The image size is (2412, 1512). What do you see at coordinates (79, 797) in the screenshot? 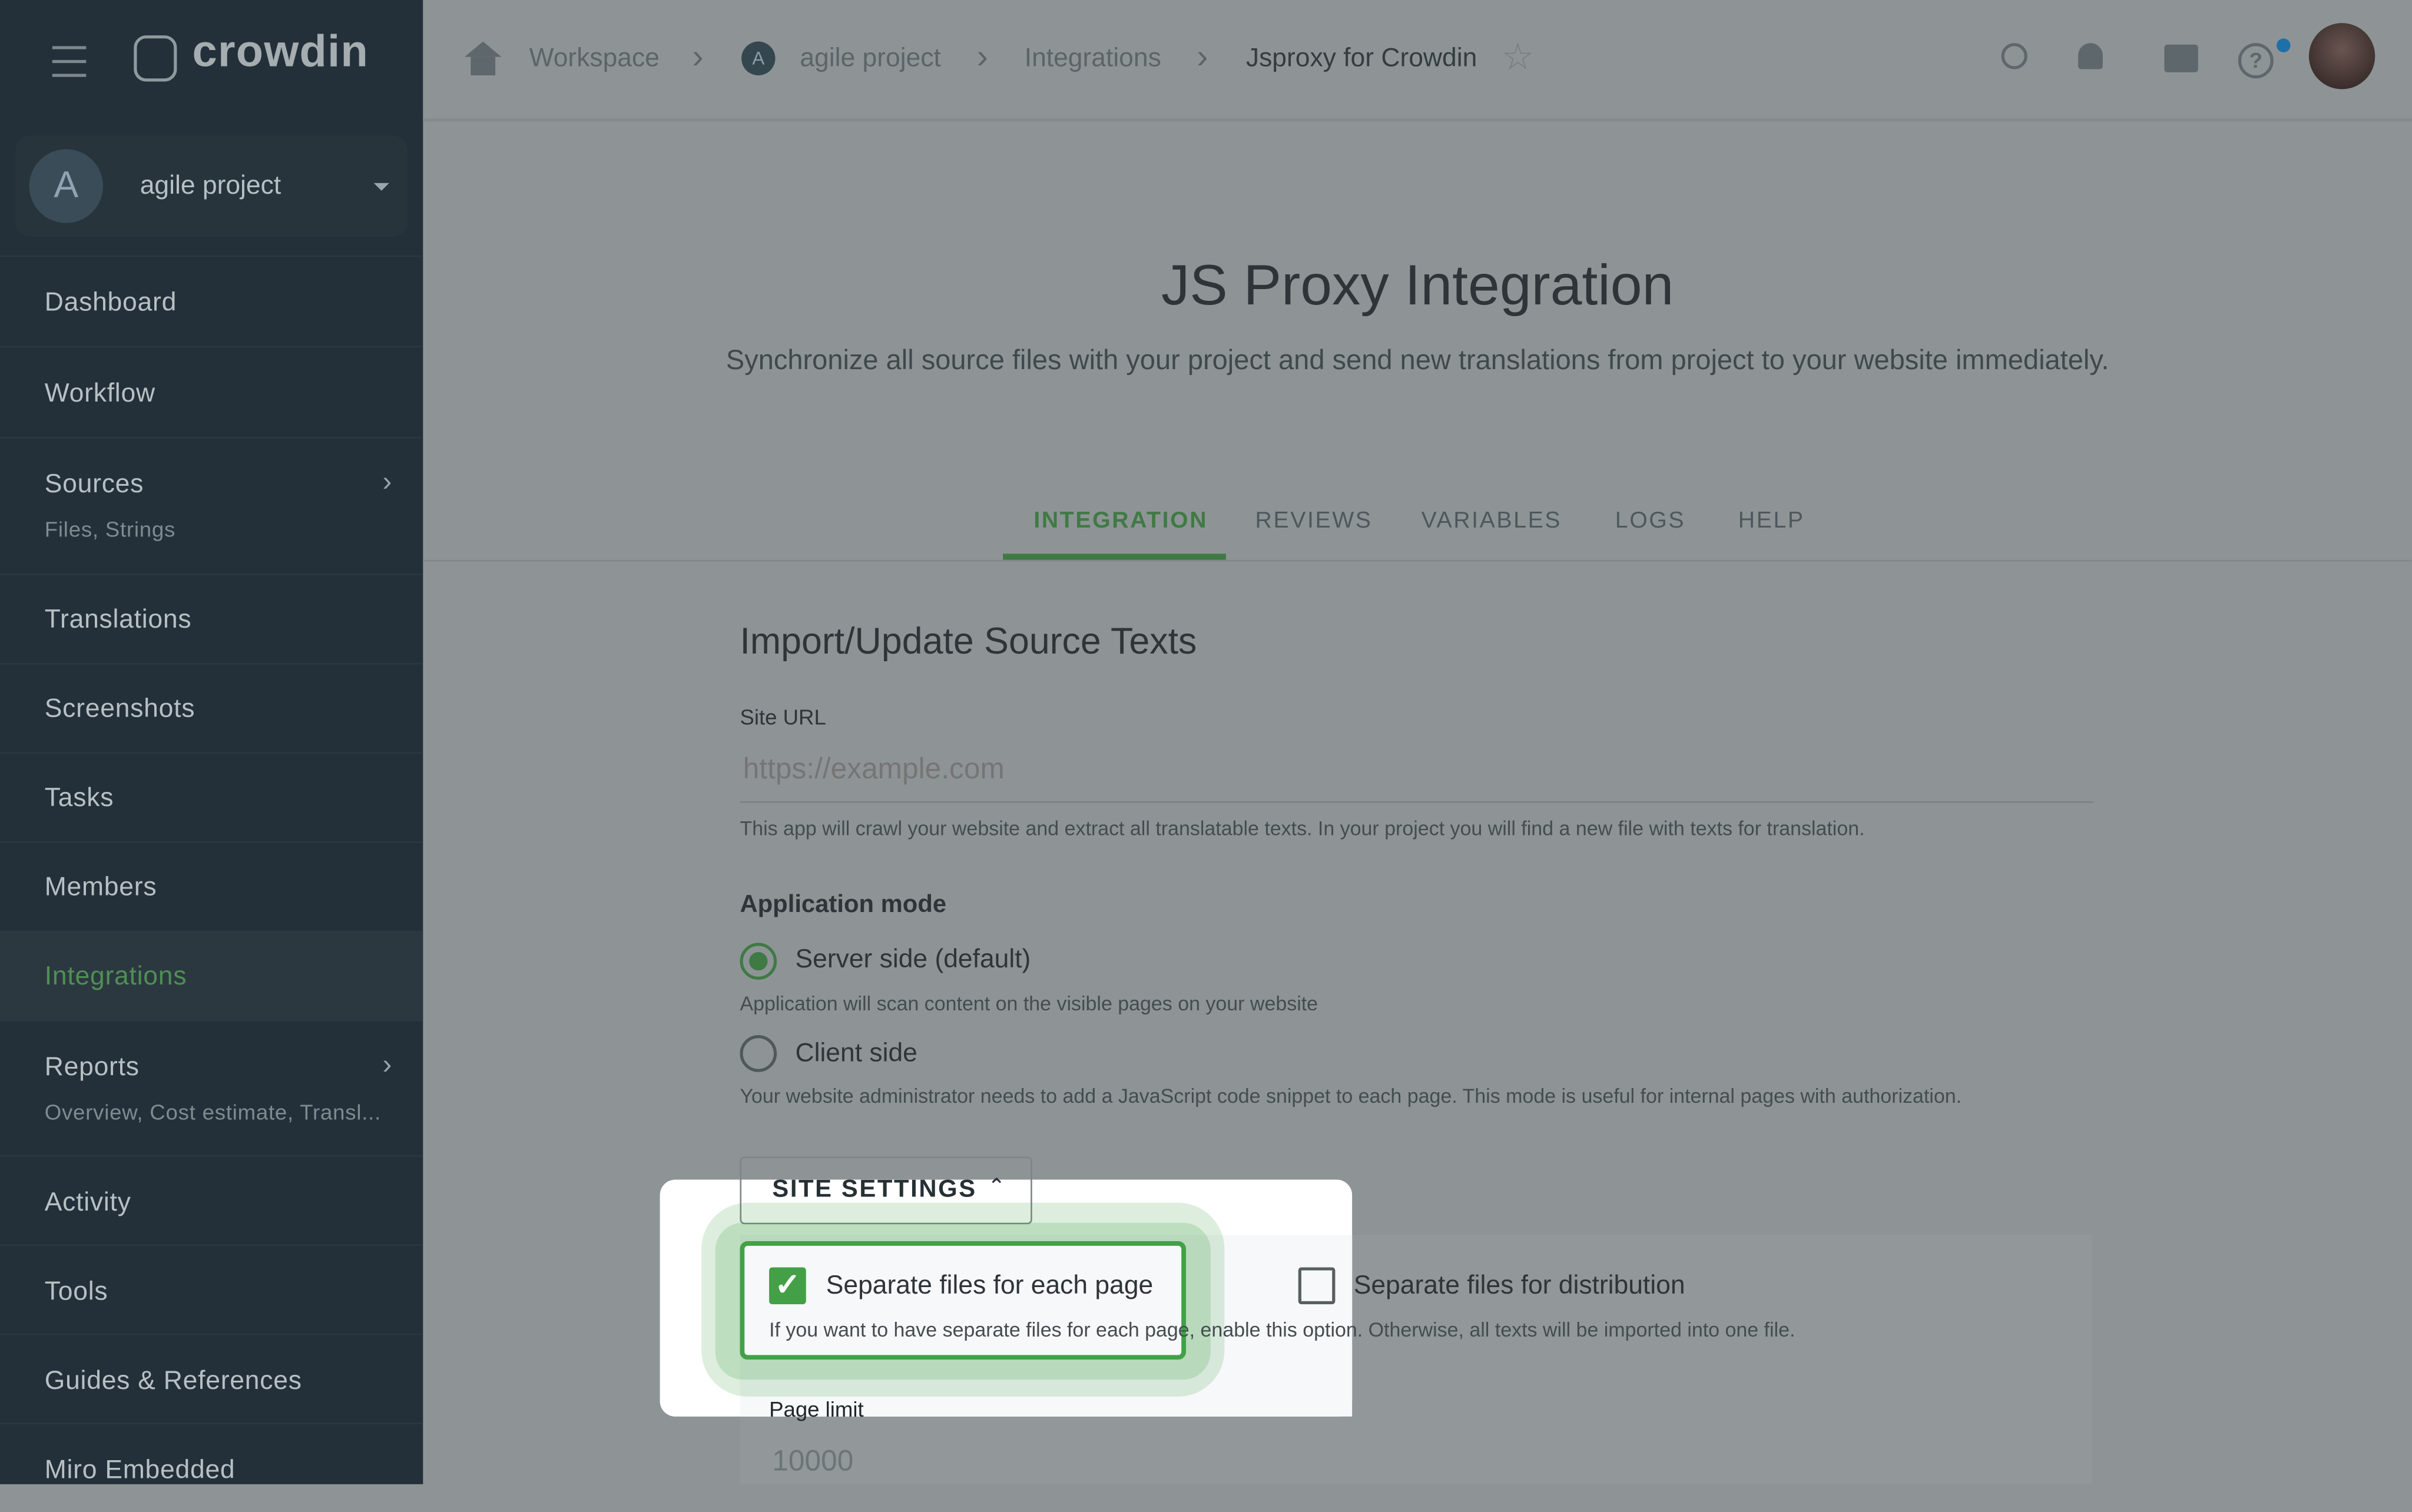
I see `sidebar-item-label: Tasks` at bounding box center [79, 797].